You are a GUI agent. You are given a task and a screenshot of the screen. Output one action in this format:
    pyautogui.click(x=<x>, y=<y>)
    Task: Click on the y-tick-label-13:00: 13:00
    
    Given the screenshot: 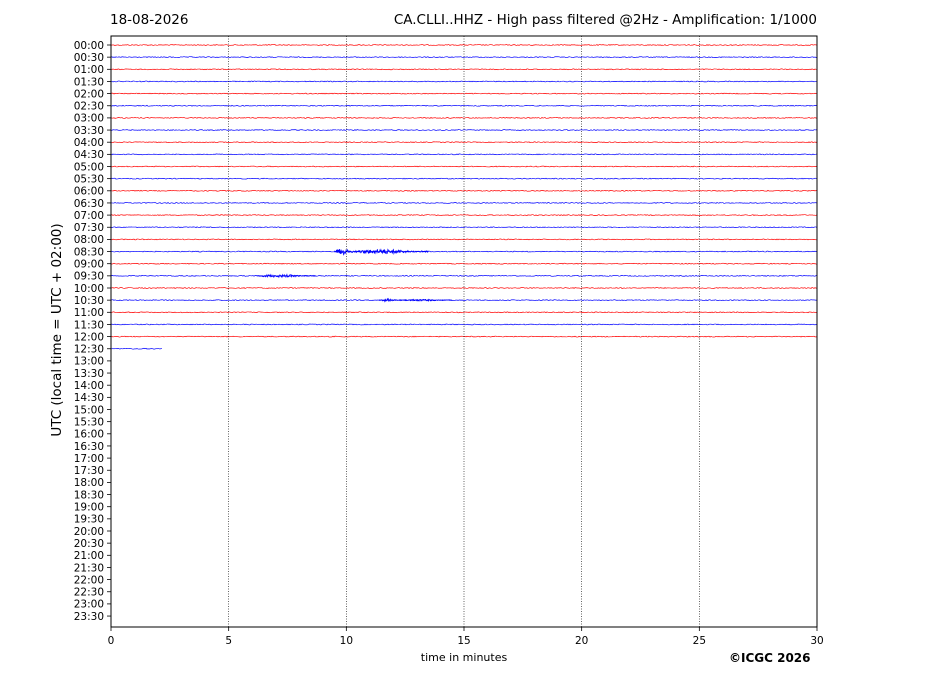 What is the action you would take?
    pyautogui.click(x=89, y=362)
    